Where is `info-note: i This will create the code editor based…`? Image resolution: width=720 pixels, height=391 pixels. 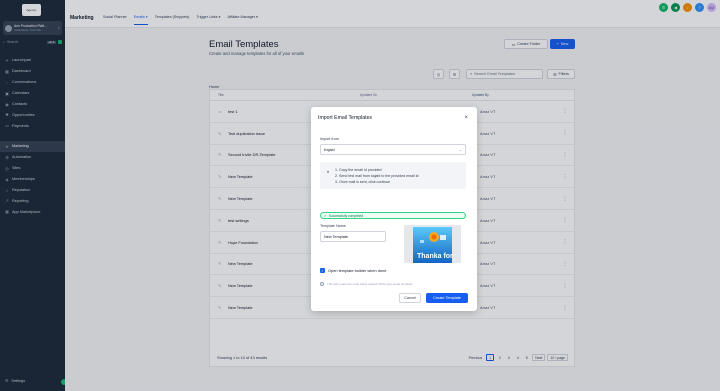 info-note: i This will create the code editor based… is located at coordinates (366, 284).